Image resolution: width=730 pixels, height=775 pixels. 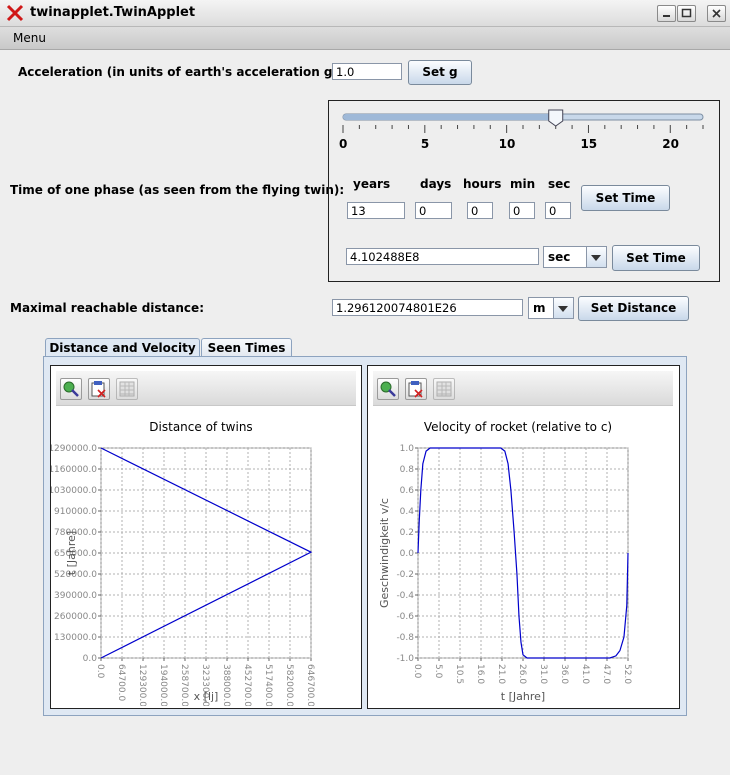 What do you see at coordinates (625, 198) in the screenshot?
I see `set-time-button: Set Time` at bounding box center [625, 198].